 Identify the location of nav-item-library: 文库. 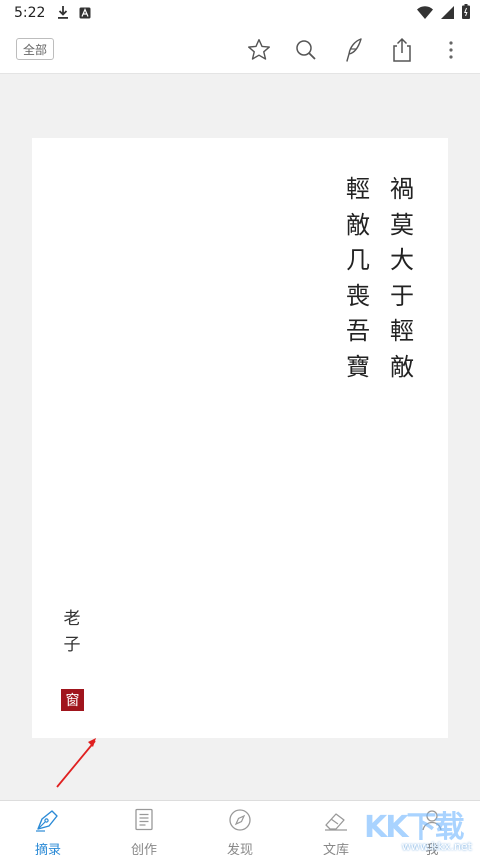
(336, 828).